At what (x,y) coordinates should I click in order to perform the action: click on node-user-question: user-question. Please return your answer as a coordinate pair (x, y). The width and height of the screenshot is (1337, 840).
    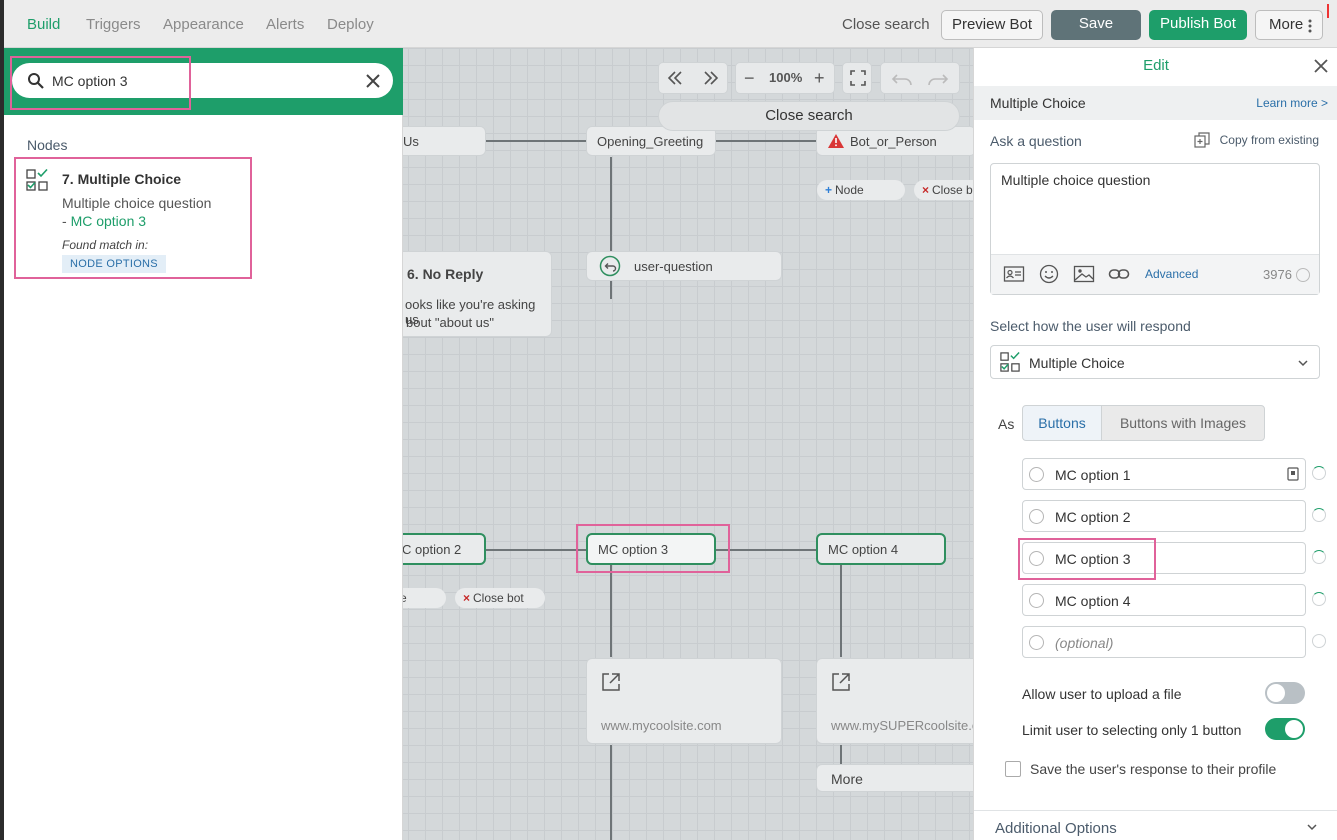
    Looking at the image, I should click on (684, 266).